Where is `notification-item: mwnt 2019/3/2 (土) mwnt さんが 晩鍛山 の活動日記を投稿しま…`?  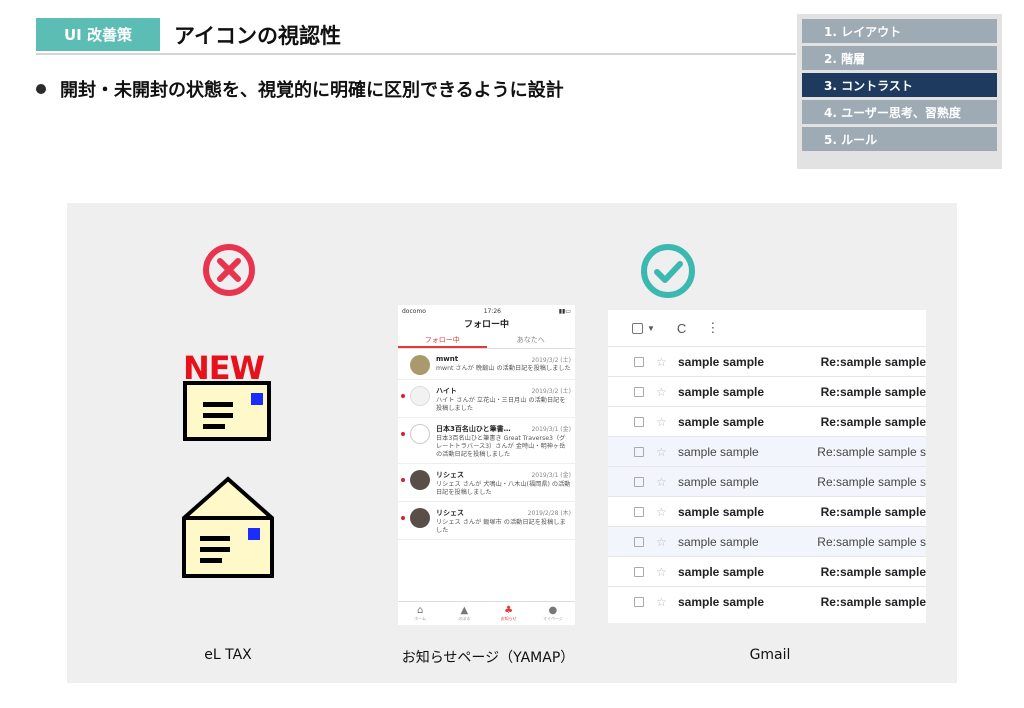
notification-item: mwnt 2019/3/2 (土) mwnt さんが 晩鍛山 の活動日記を投稿しま… is located at coordinates (486, 364).